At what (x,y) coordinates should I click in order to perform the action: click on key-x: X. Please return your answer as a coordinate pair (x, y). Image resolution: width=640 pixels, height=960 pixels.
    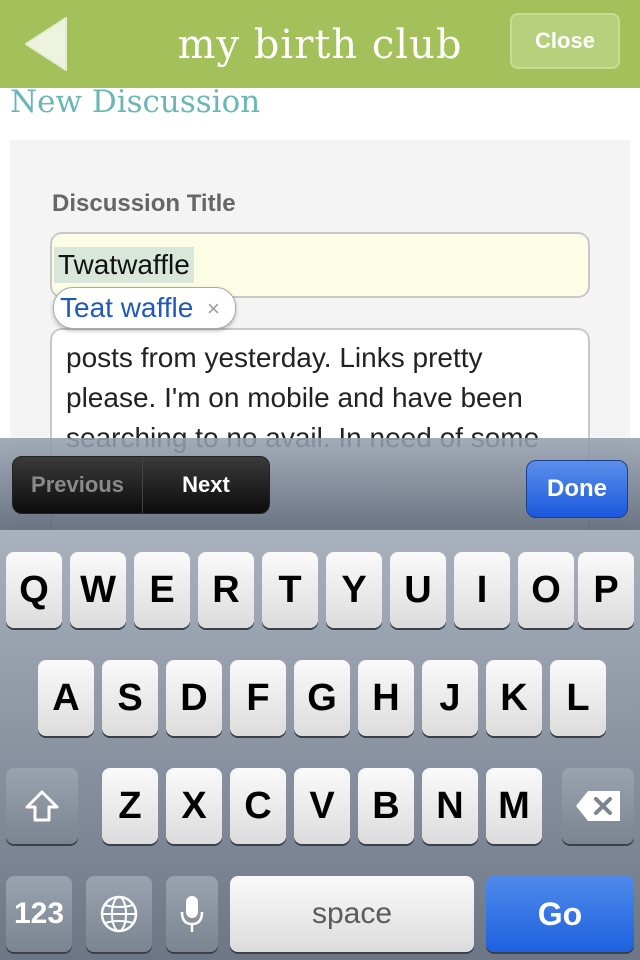
    Looking at the image, I should click on (194, 806).